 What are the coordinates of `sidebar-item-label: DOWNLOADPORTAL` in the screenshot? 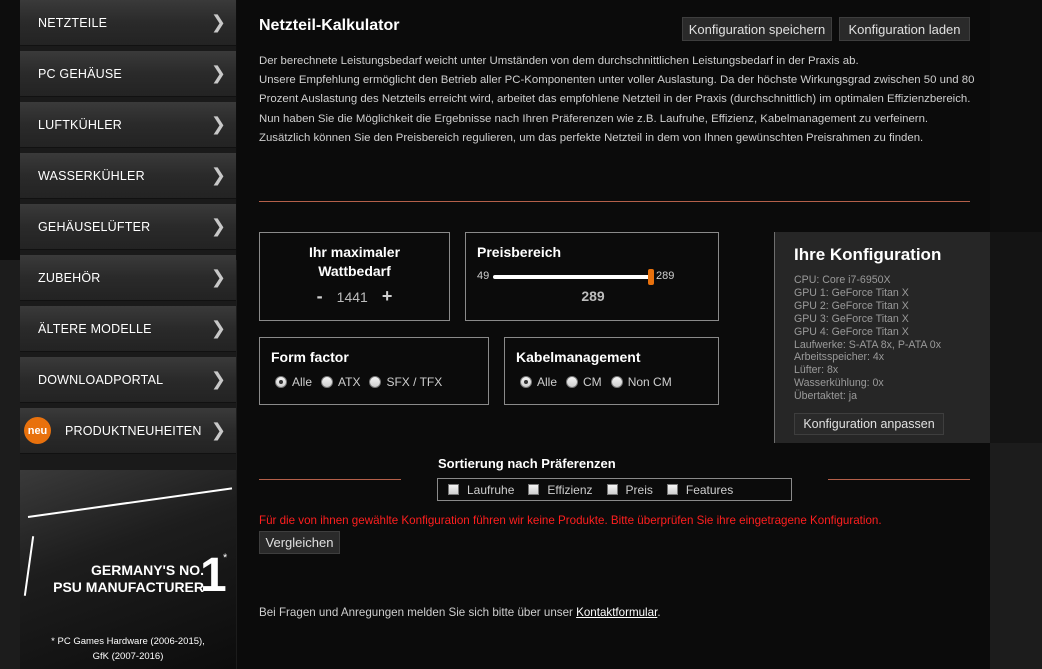 It's located at (101, 379).